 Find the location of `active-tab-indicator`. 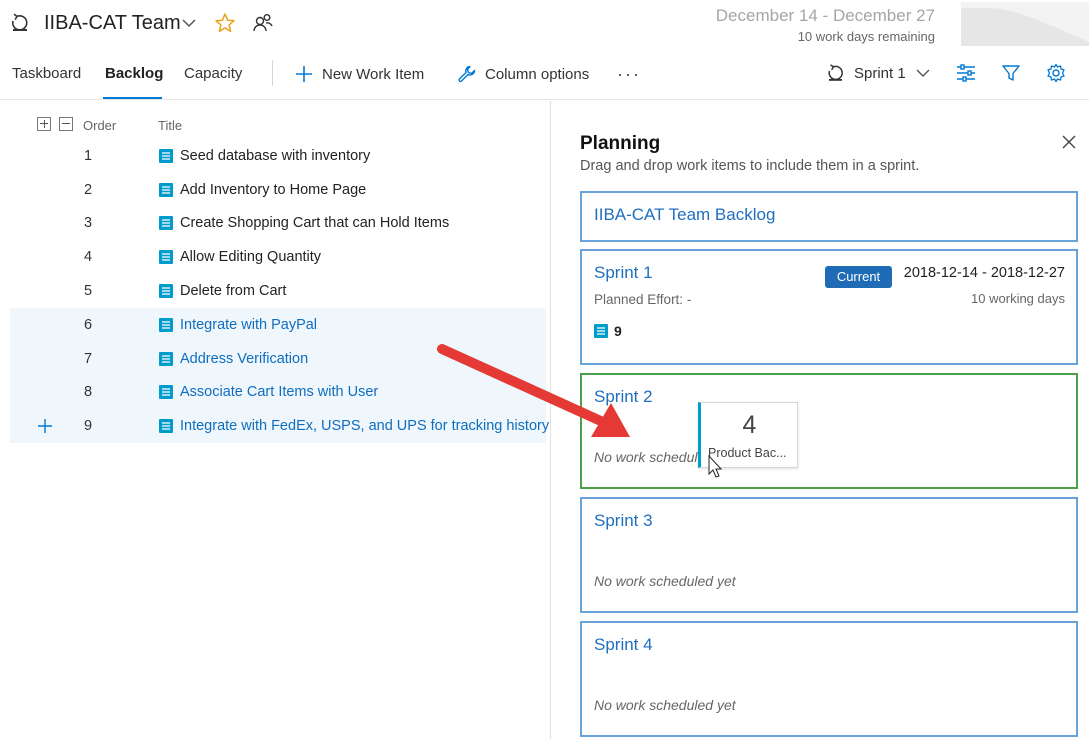

active-tab-indicator is located at coordinates (132, 98).